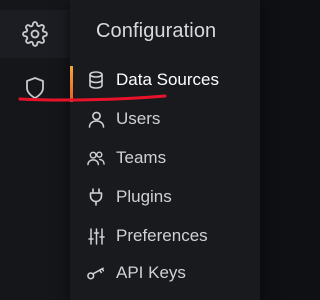 The height and width of the screenshot is (300, 320). Describe the element at coordinates (144, 196) in the screenshot. I see `menu-item-label: Plugins` at that location.